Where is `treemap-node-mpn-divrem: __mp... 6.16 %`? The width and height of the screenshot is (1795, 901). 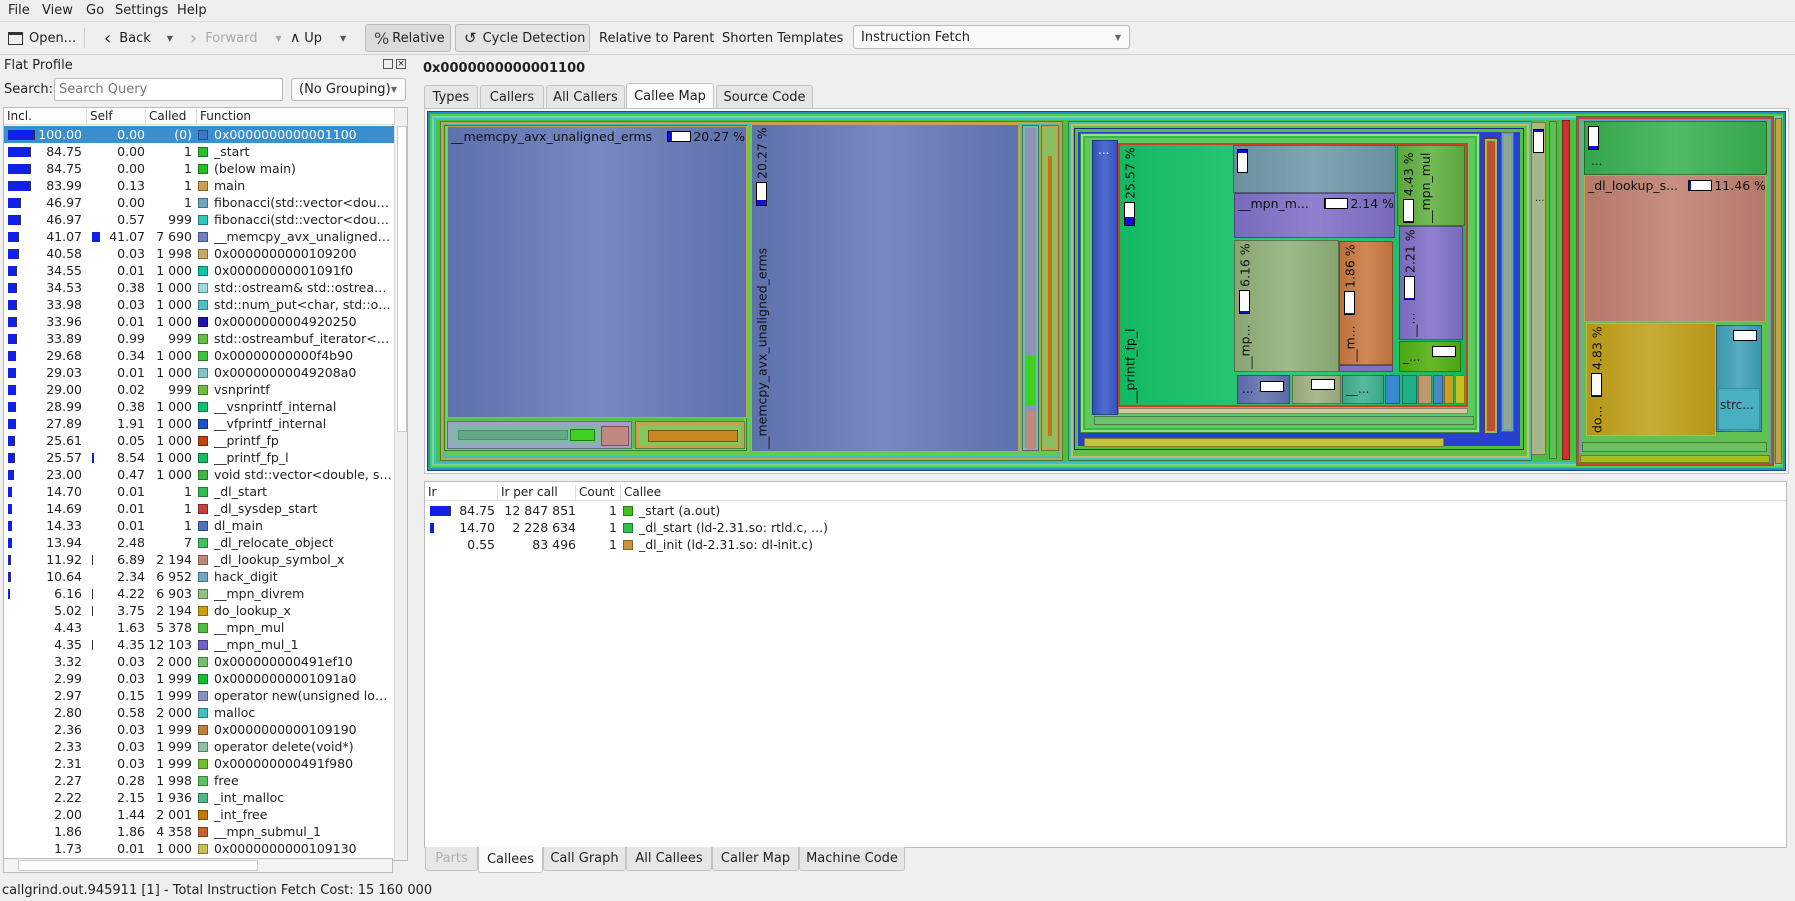 treemap-node-mpn-divrem: __mp... 6.16 % is located at coordinates (1286, 306).